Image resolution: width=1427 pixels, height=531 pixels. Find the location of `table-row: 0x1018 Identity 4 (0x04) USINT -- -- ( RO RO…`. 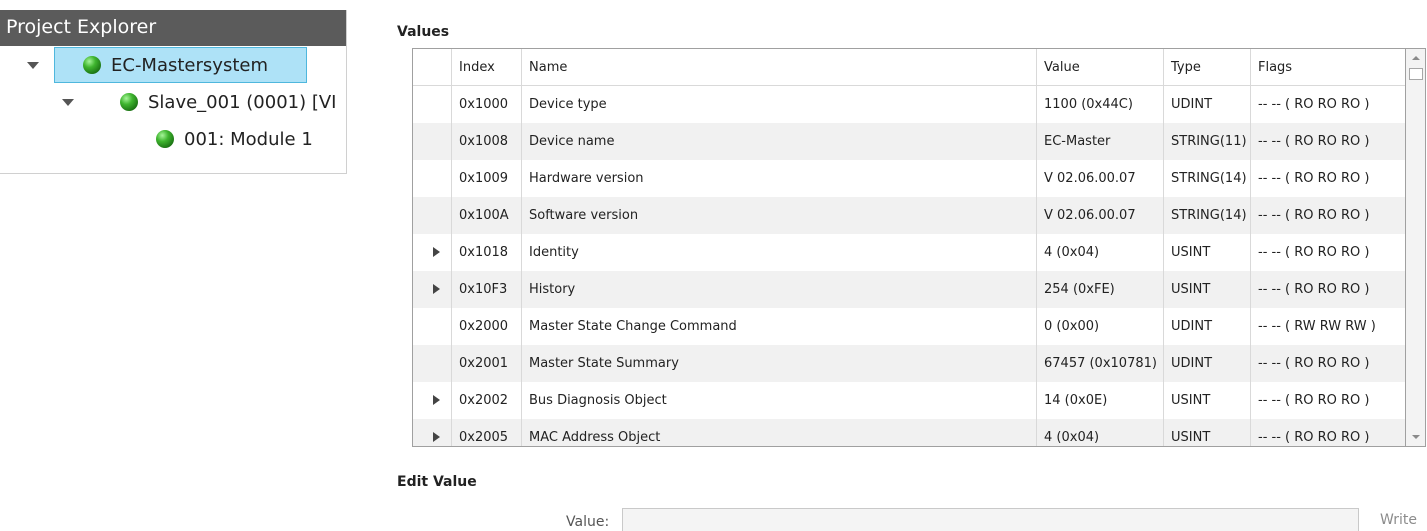

table-row: 0x1018 Identity 4 (0x04) USINT -- -- ( RO RO… is located at coordinates (909, 252).